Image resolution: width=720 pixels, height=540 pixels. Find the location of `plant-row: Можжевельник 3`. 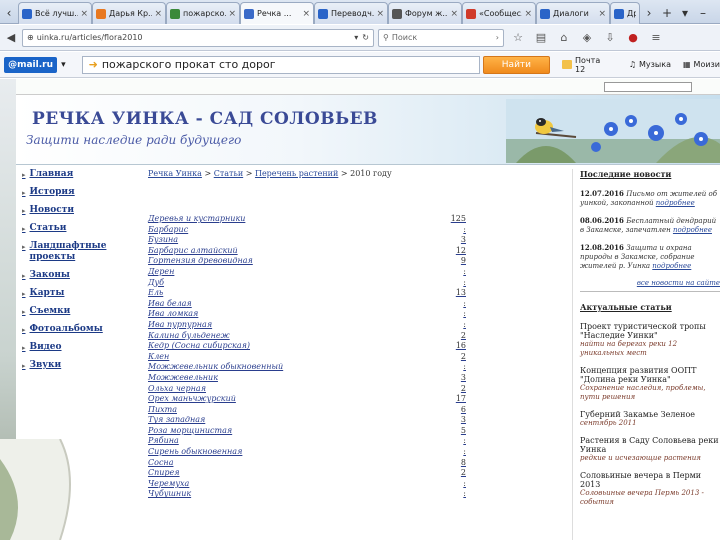

plant-row: Можжевельник 3 is located at coordinates (307, 378).